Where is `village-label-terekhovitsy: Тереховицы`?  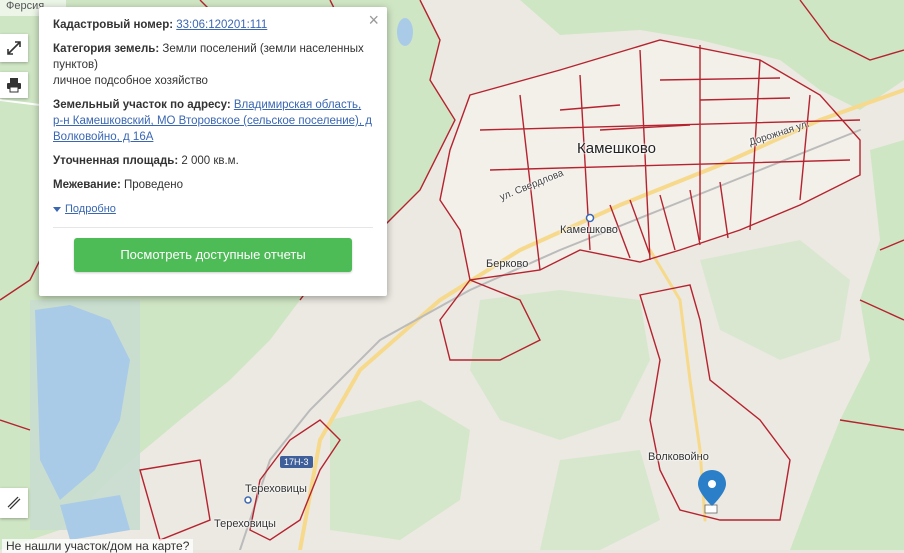
village-label-terekhovitsy: Тереховицы is located at coordinates (276, 489).